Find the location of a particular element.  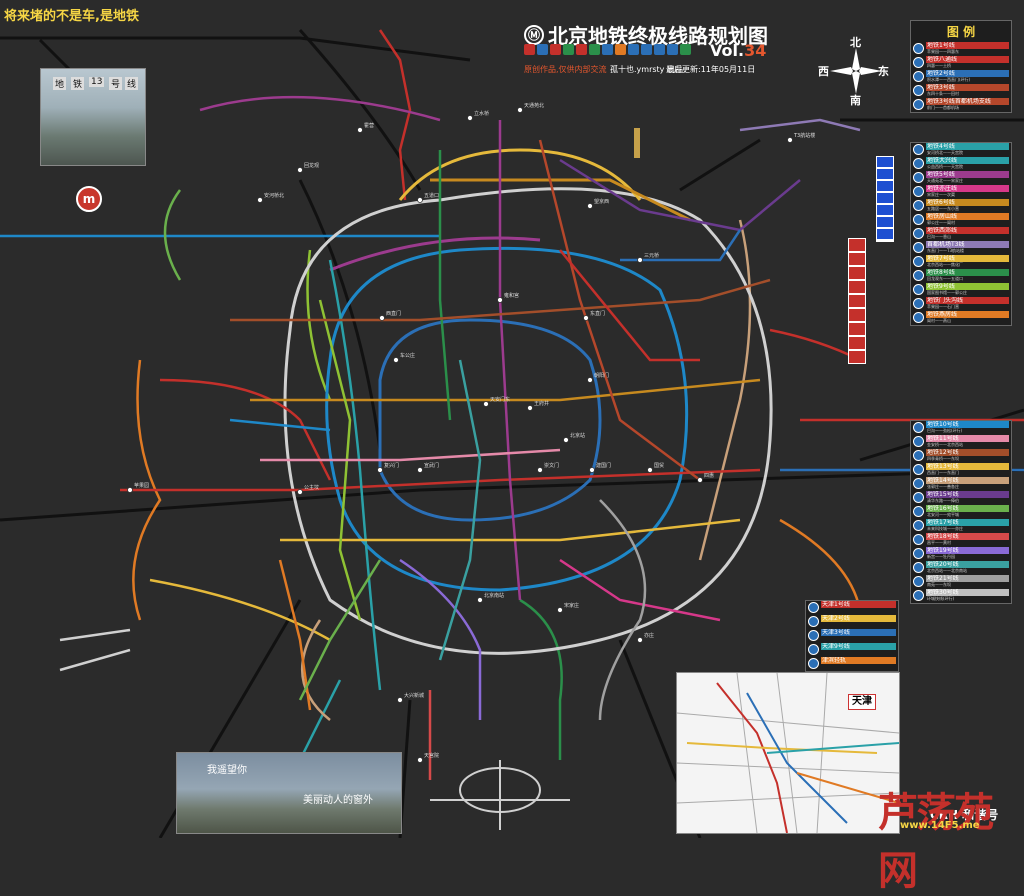

compass-rose: 北 南 西 东 is located at coordinates (856, 71).